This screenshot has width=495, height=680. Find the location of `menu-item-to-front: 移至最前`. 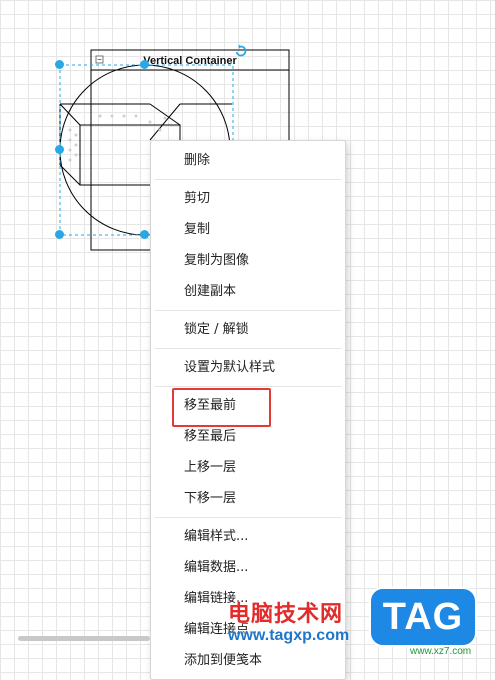

menu-item-to-front: 移至最前 is located at coordinates (248, 405).